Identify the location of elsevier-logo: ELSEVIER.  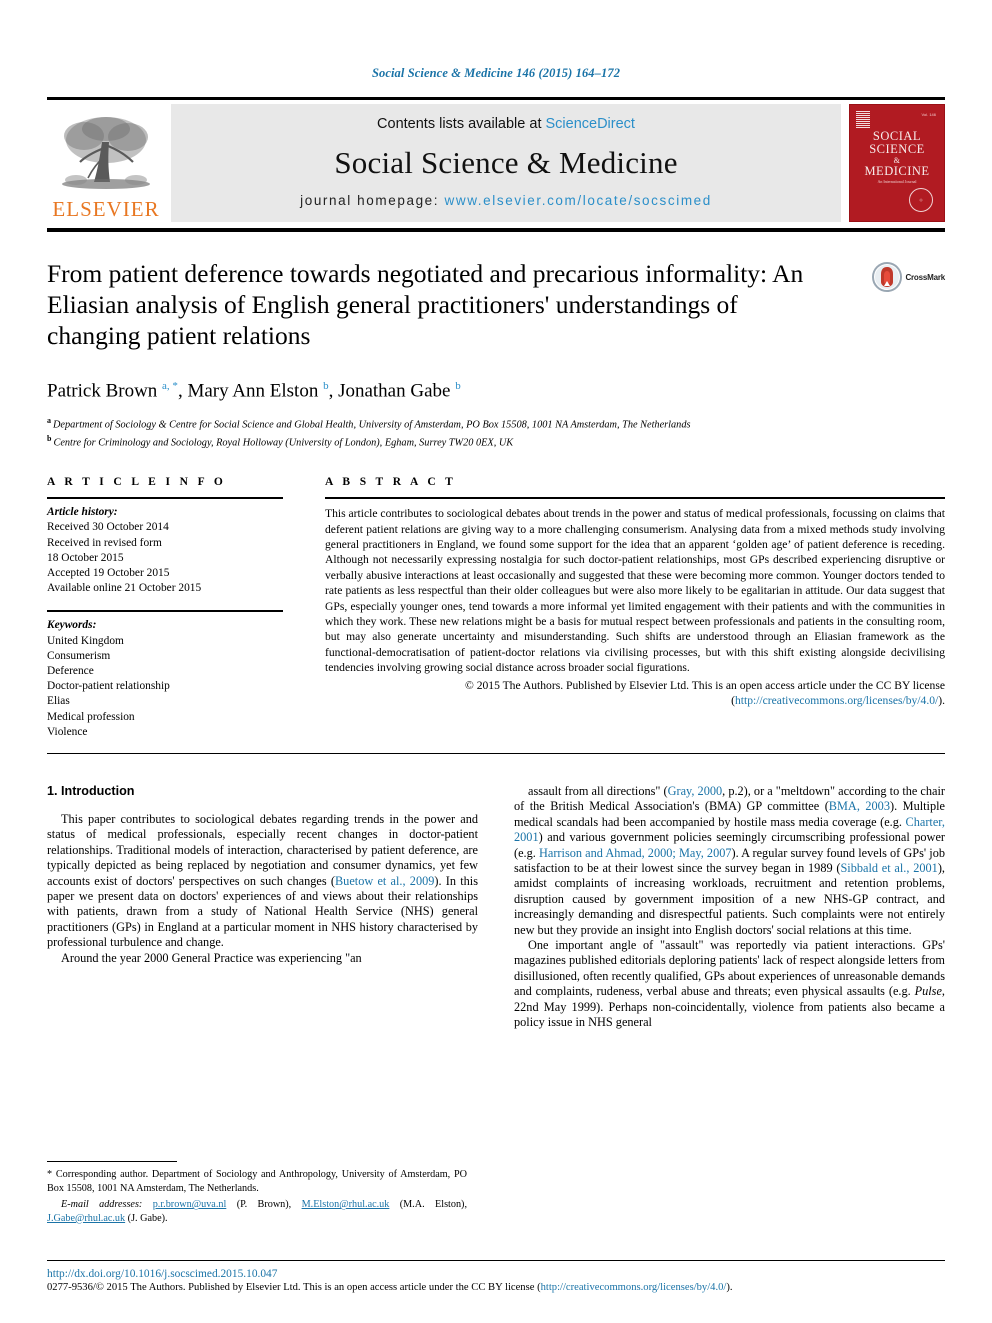
(106, 163).